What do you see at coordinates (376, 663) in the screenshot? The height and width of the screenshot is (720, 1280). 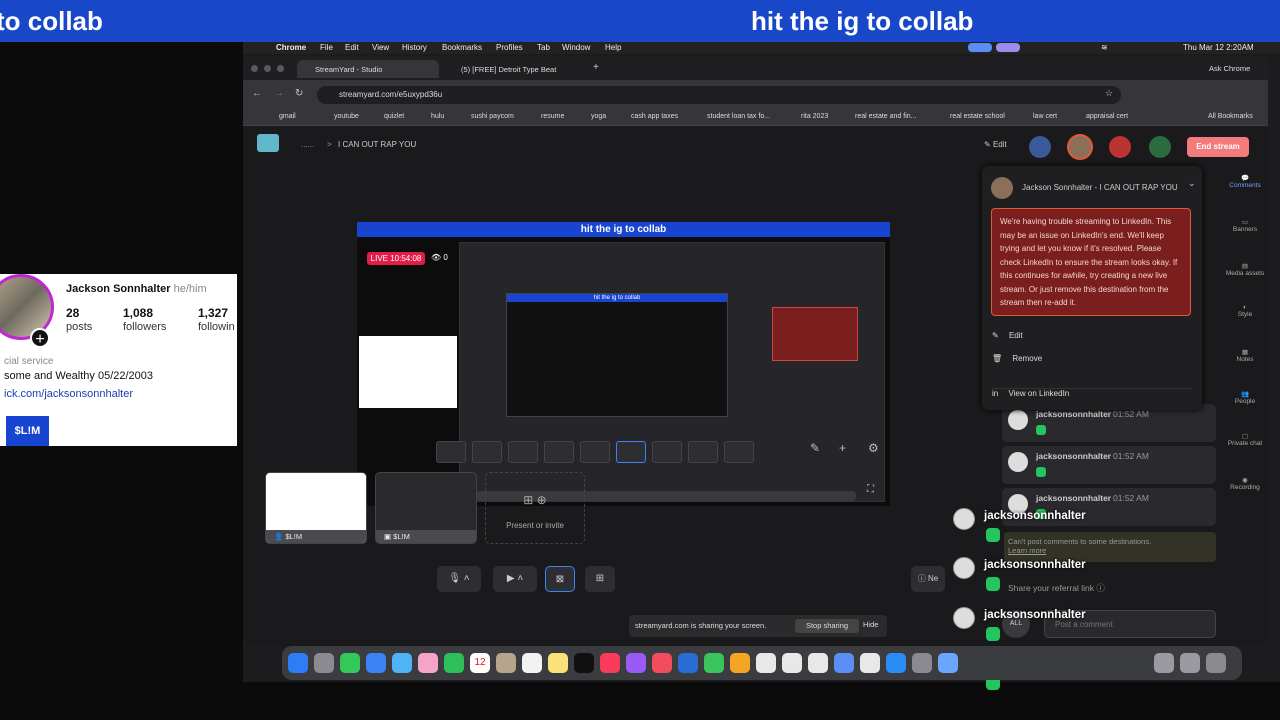 I see `mail-icon` at bounding box center [376, 663].